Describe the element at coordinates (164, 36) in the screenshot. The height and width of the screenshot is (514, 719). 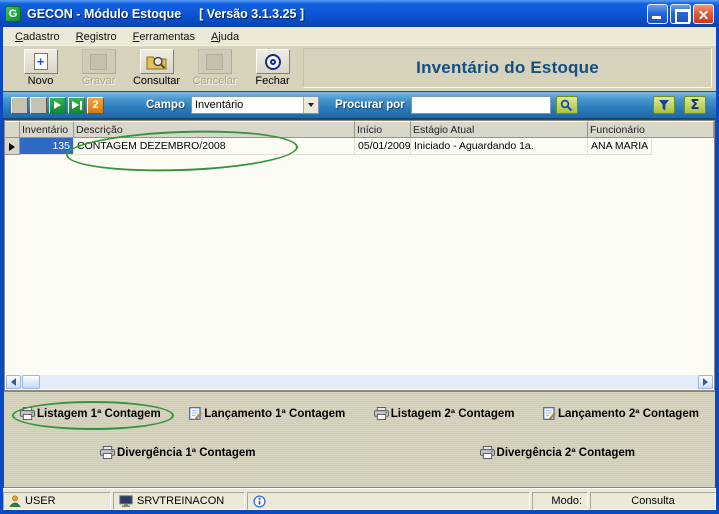
I see `menu-ferramentas: Ferramentas` at that location.